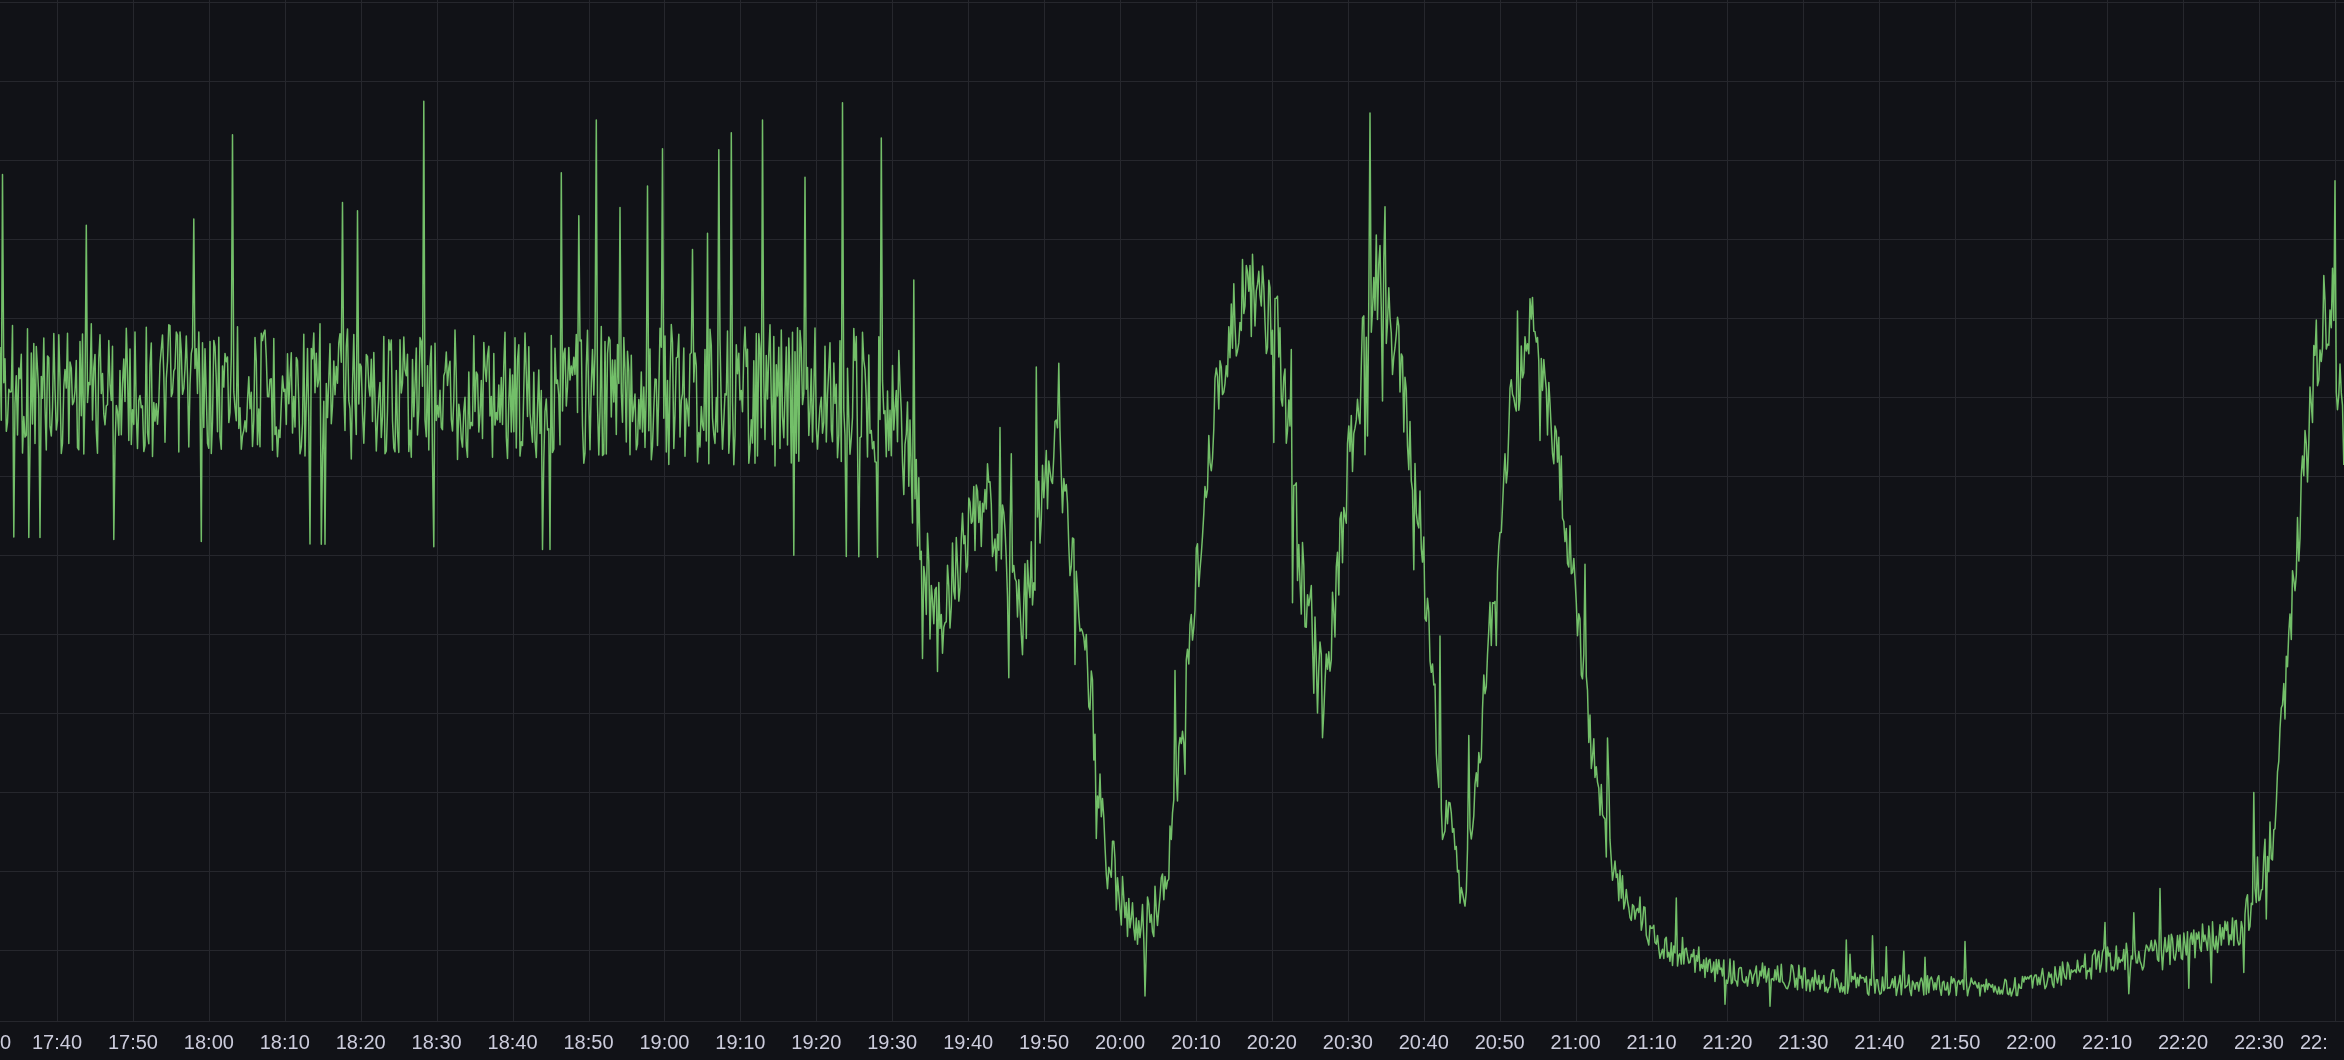 The image size is (2344, 1060). Describe the element at coordinates (740, 1042) in the screenshot. I see `axis-label: 19:10` at that location.